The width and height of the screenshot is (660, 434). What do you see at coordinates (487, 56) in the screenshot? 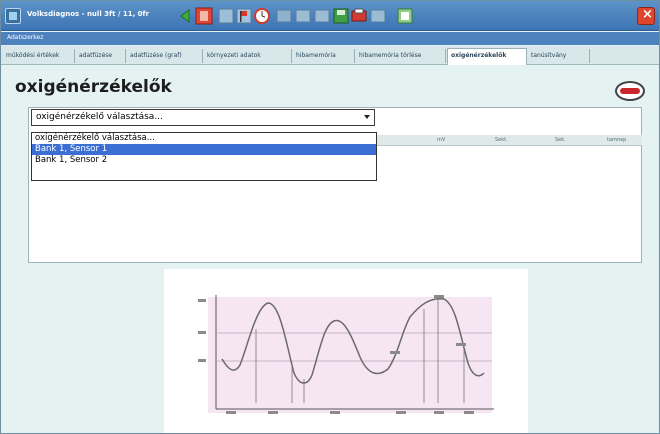
I see `tab-oxygen-sensors: oxigénérzékelők` at bounding box center [487, 56].